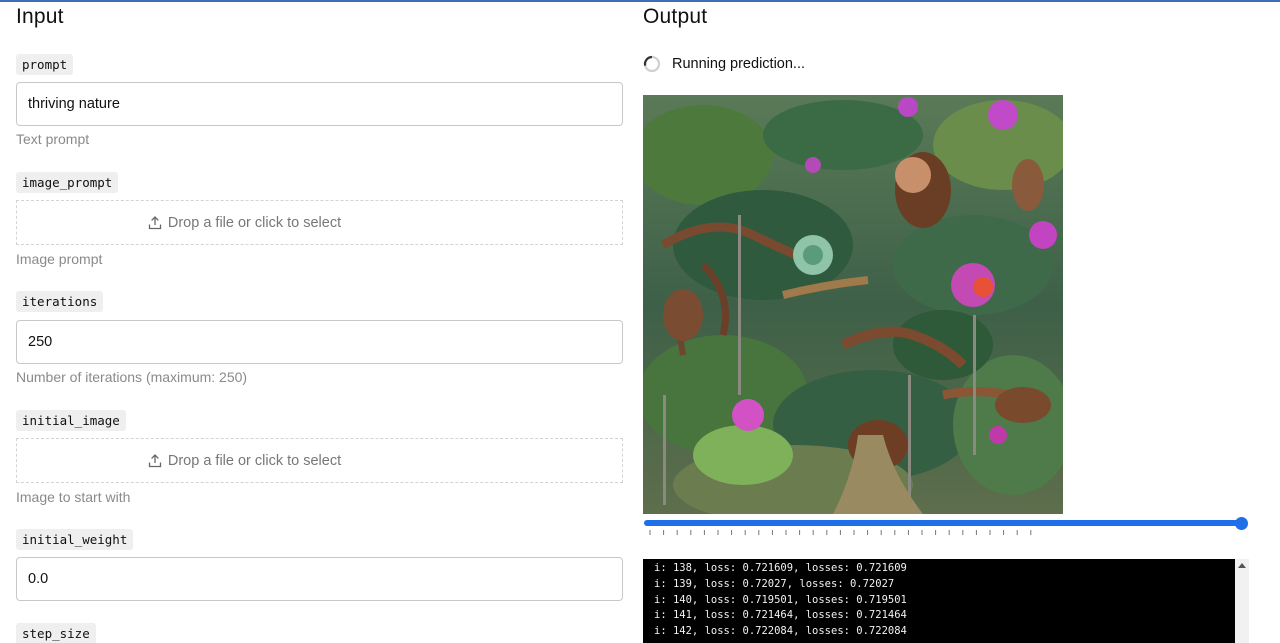  Describe the element at coordinates (640, 1) in the screenshot. I see `top-accent-line` at that location.